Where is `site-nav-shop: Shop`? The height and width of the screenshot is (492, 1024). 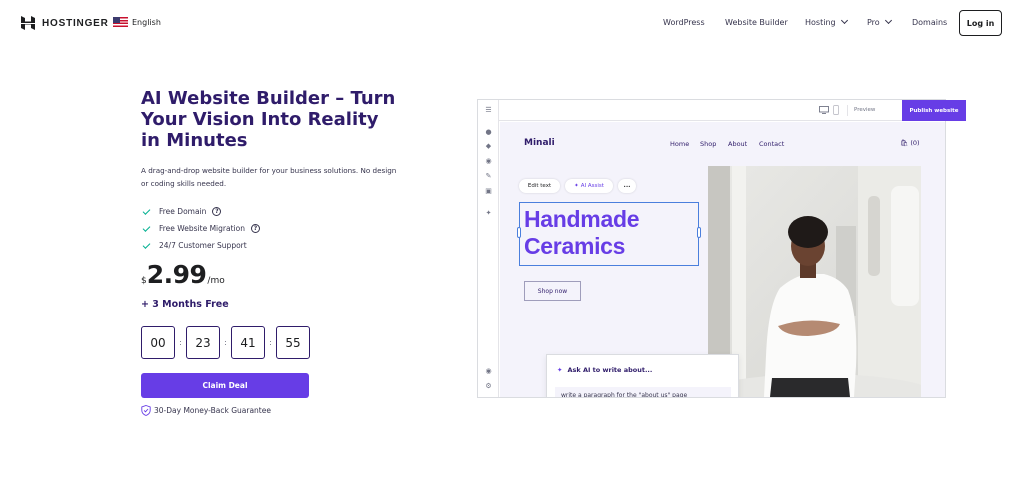 site-nav-shop: Shop is located at coordinates (708, 144).